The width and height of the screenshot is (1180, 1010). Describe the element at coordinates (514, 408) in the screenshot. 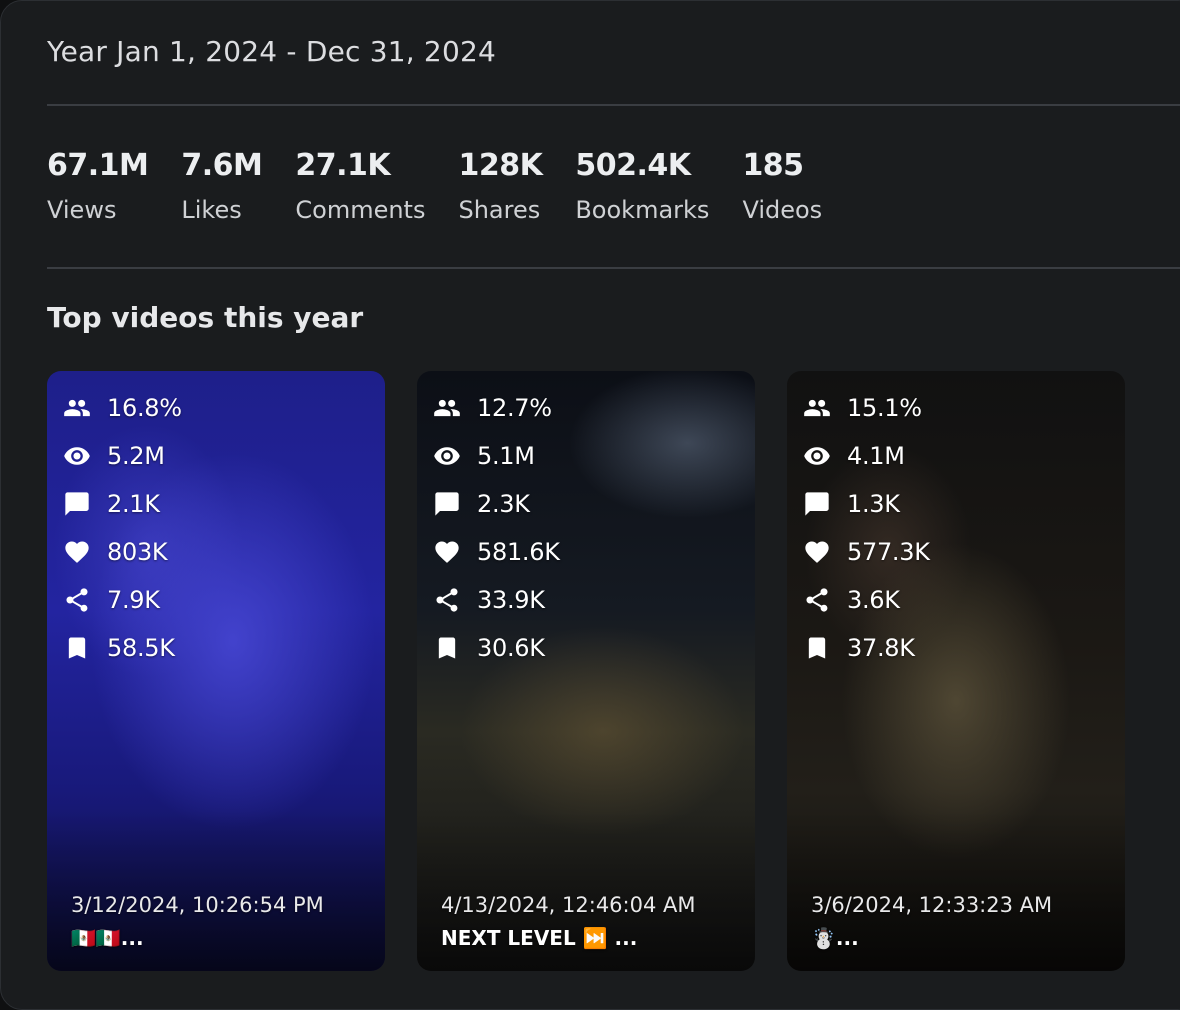

I see `metric-value: 12.7%` at that location.